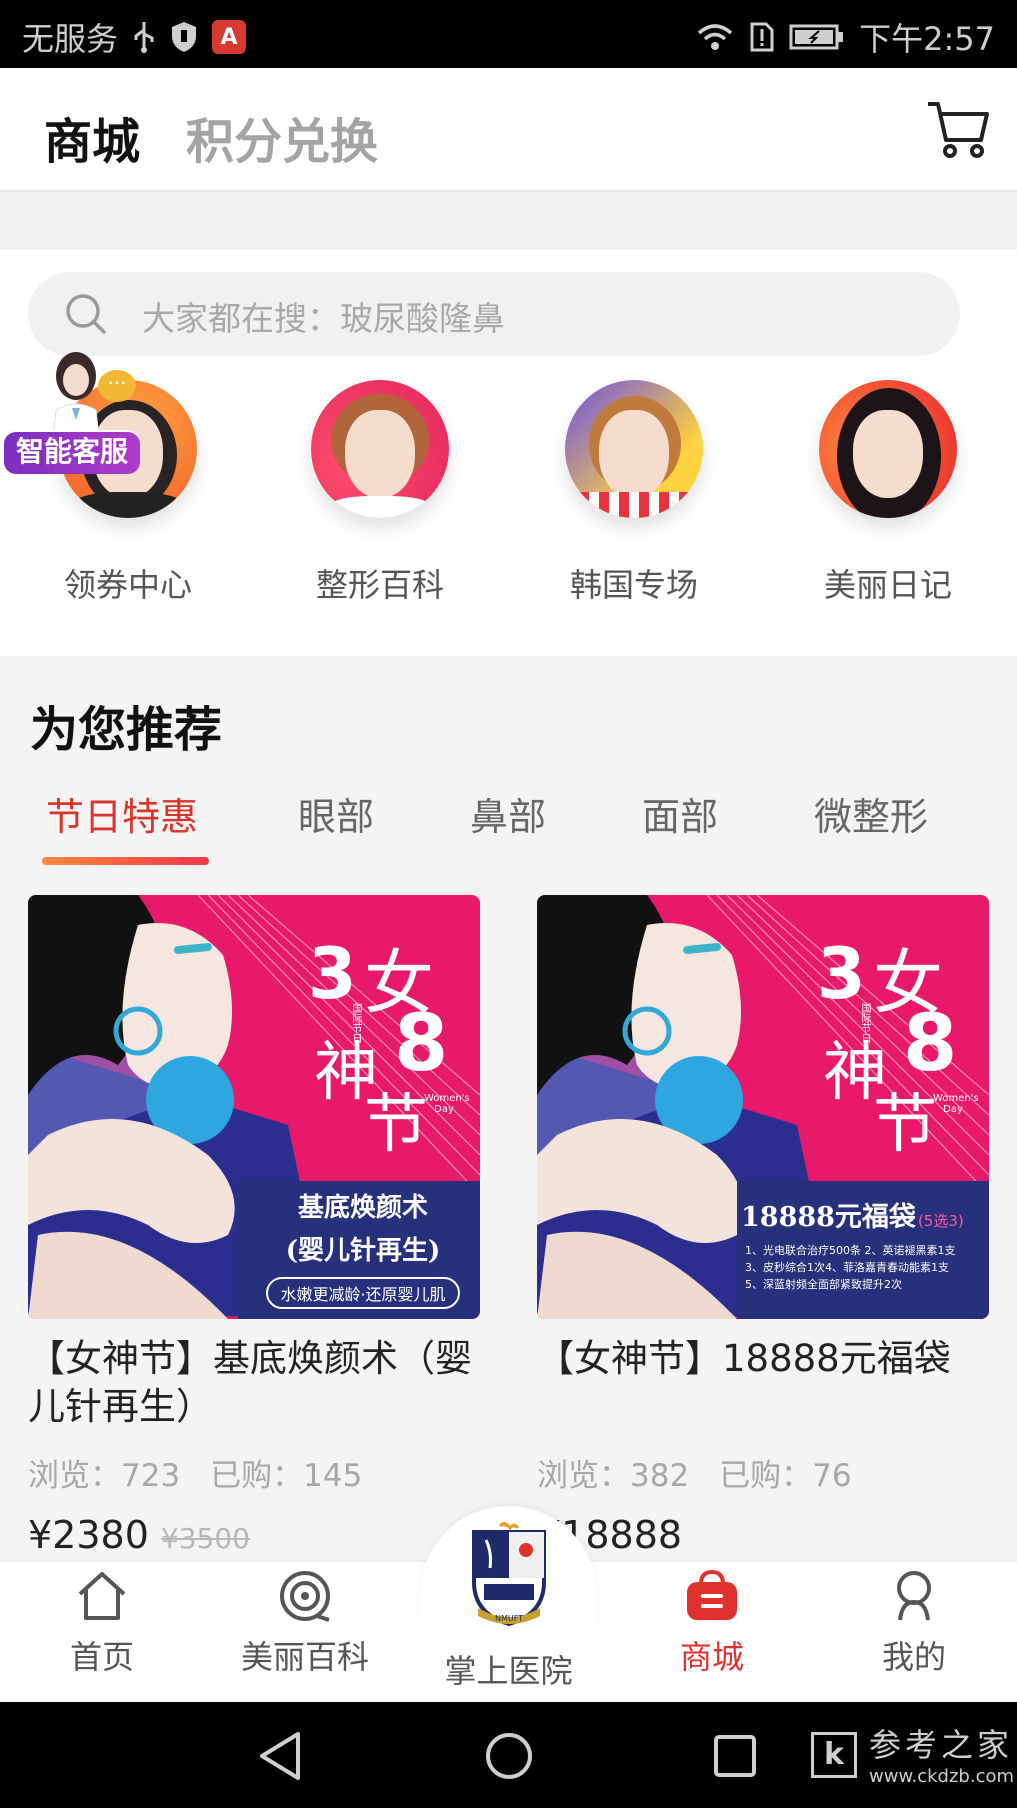  I want to click on watermark: k 参考之家 www.ckdzb.com, so click(912, 1758).